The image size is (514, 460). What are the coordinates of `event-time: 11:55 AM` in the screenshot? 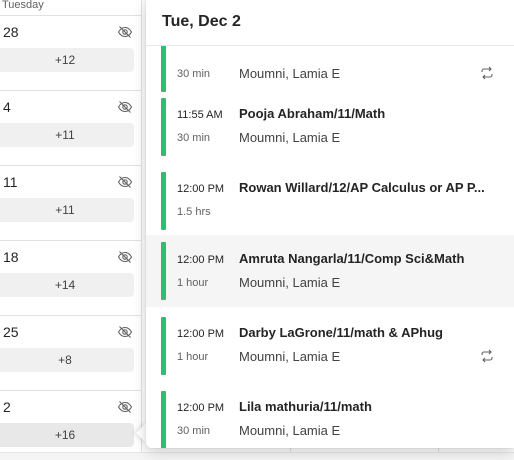 It's located at (200, 115).